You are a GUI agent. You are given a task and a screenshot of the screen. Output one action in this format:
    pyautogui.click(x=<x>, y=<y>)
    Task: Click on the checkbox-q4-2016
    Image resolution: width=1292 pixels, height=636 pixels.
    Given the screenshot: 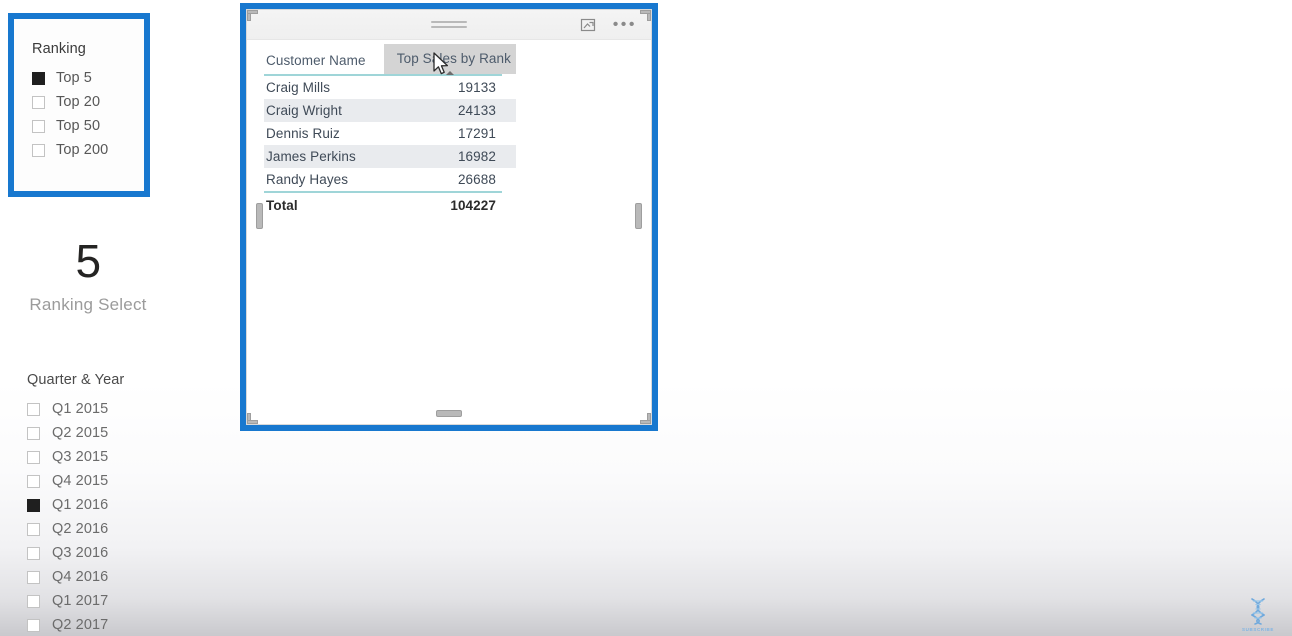 What is the action you would take?
    pyautogui.click(x=33, y=577)
    